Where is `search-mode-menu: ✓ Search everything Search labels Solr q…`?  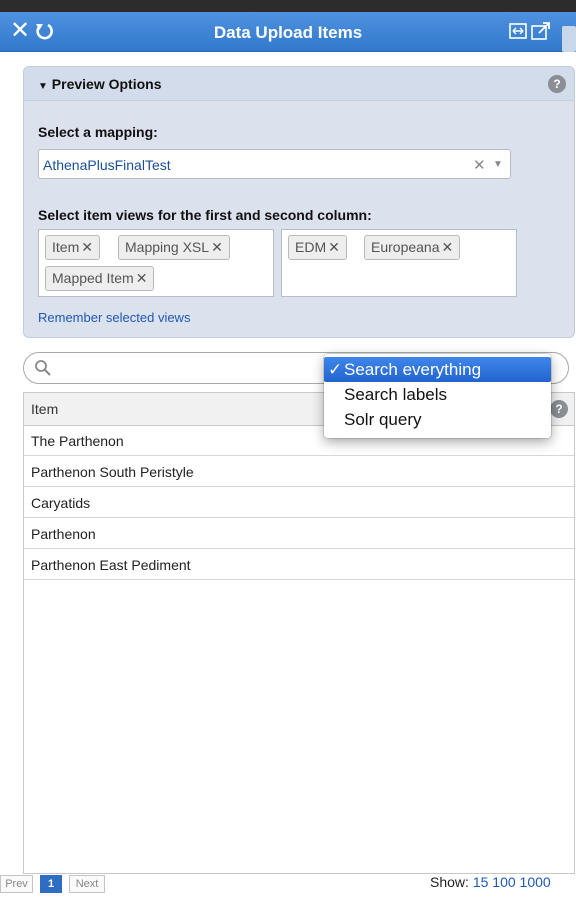
search-mode-menu: ✓ Search everything Search labels Solr q… is located at coordinates (437, 396).